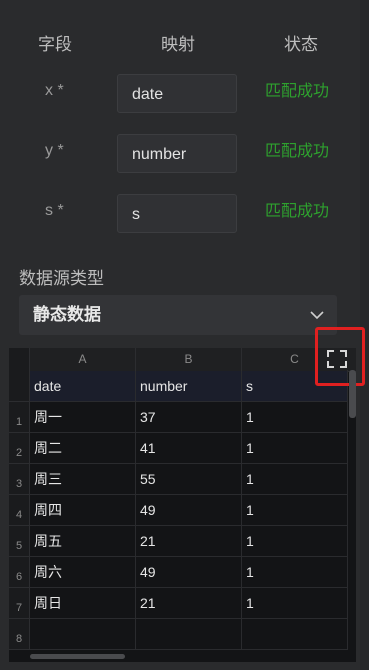 The height and width of the screenshot is (670, 369). Describe the element at coordinates (189, 386) in the screenshot. I see `header-cell: number` at that location.